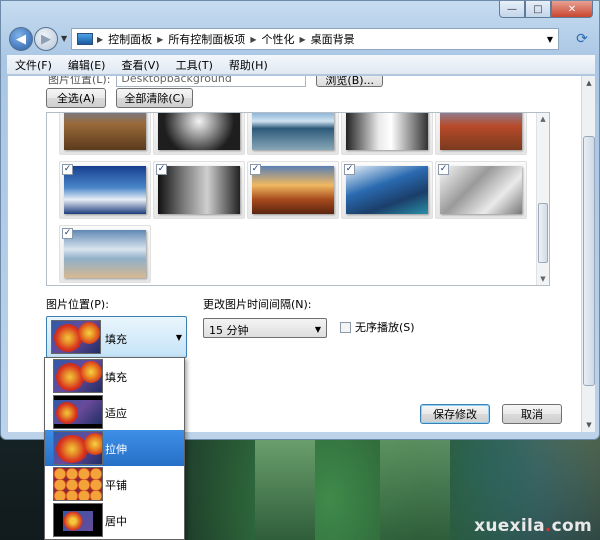  What do you see at coordinates (114, 376) in the screenshot?
I see `option-fill: 填充` at bounding box center [114, 376].